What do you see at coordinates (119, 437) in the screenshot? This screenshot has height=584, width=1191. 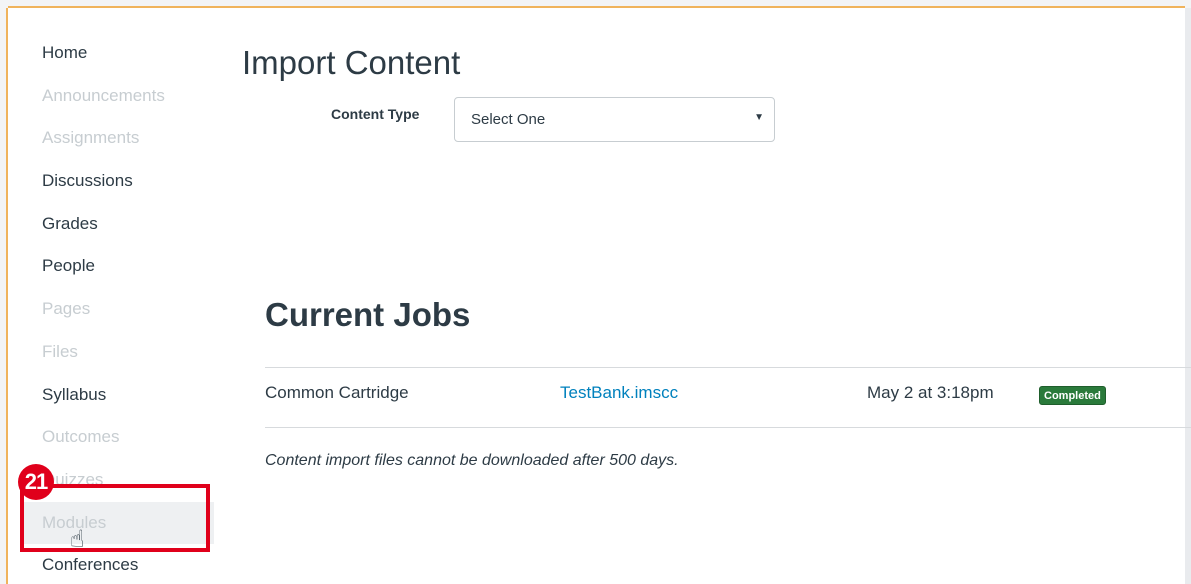 I see `sidebar-item-outcomes: Outcomes` at bounding box center [119, 437].